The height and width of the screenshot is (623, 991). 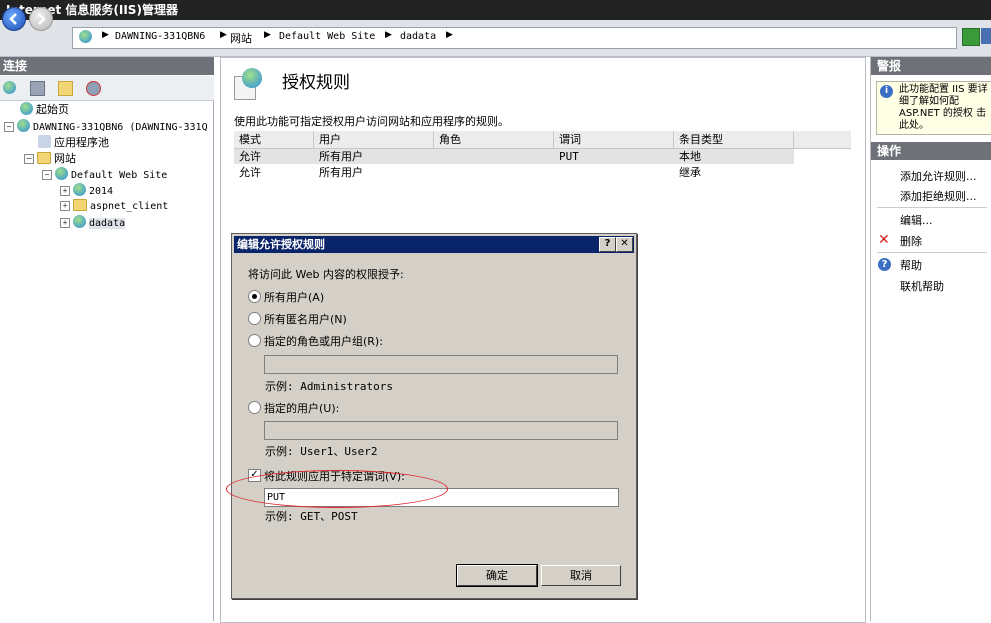 I want to click on dialog-help-button: ?, so click(x=607, y=244).